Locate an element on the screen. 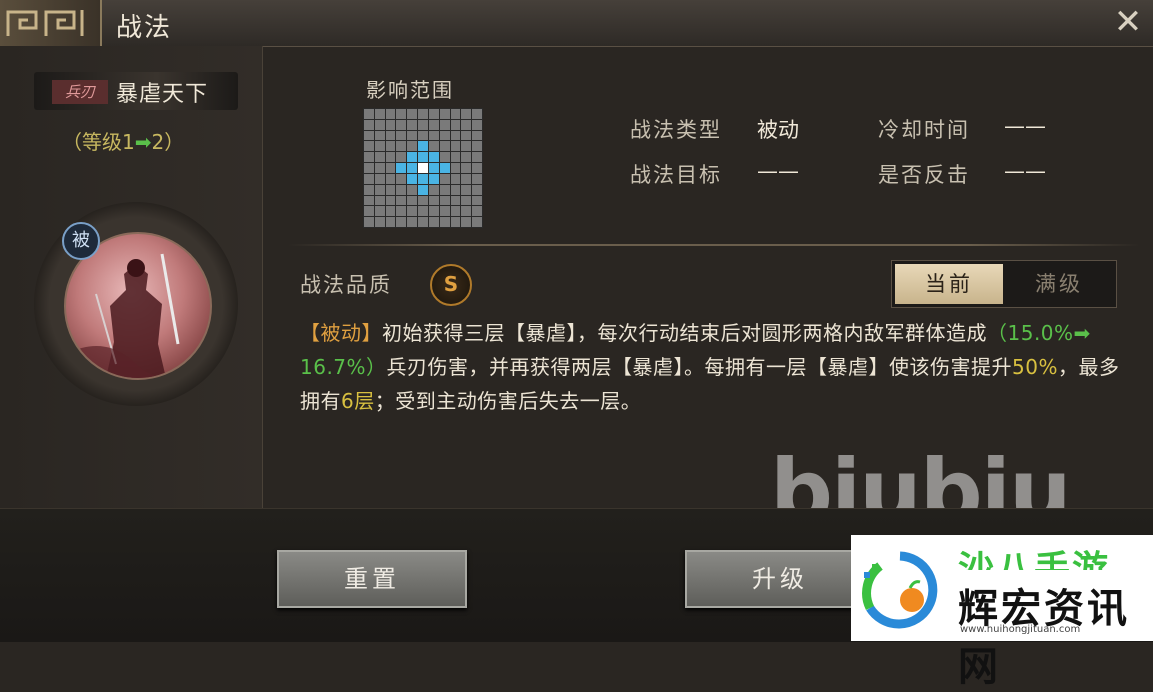 Image resolution: width=1153 pixels, height=692 pixels. level-to: 2） is located at coordinates (168, 142).